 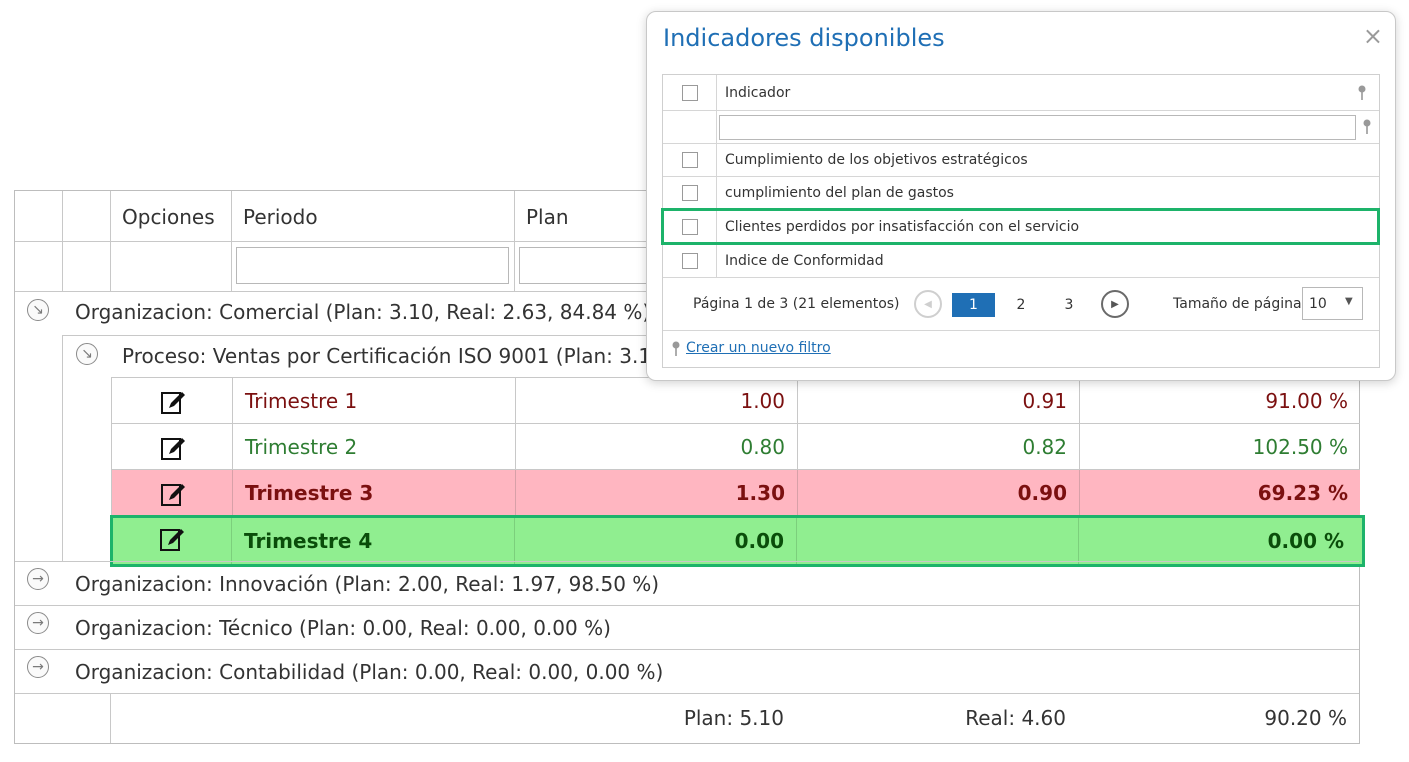 I want to click on chevron-down-icon: ▼, so click(x=1349, y=301).